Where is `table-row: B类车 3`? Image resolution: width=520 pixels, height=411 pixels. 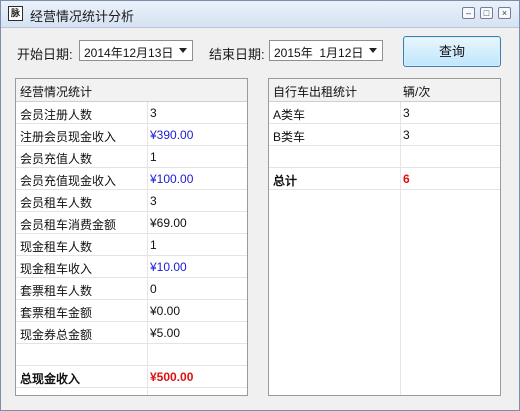
table-row: B类车 3 is located at coordinates (384, 135).